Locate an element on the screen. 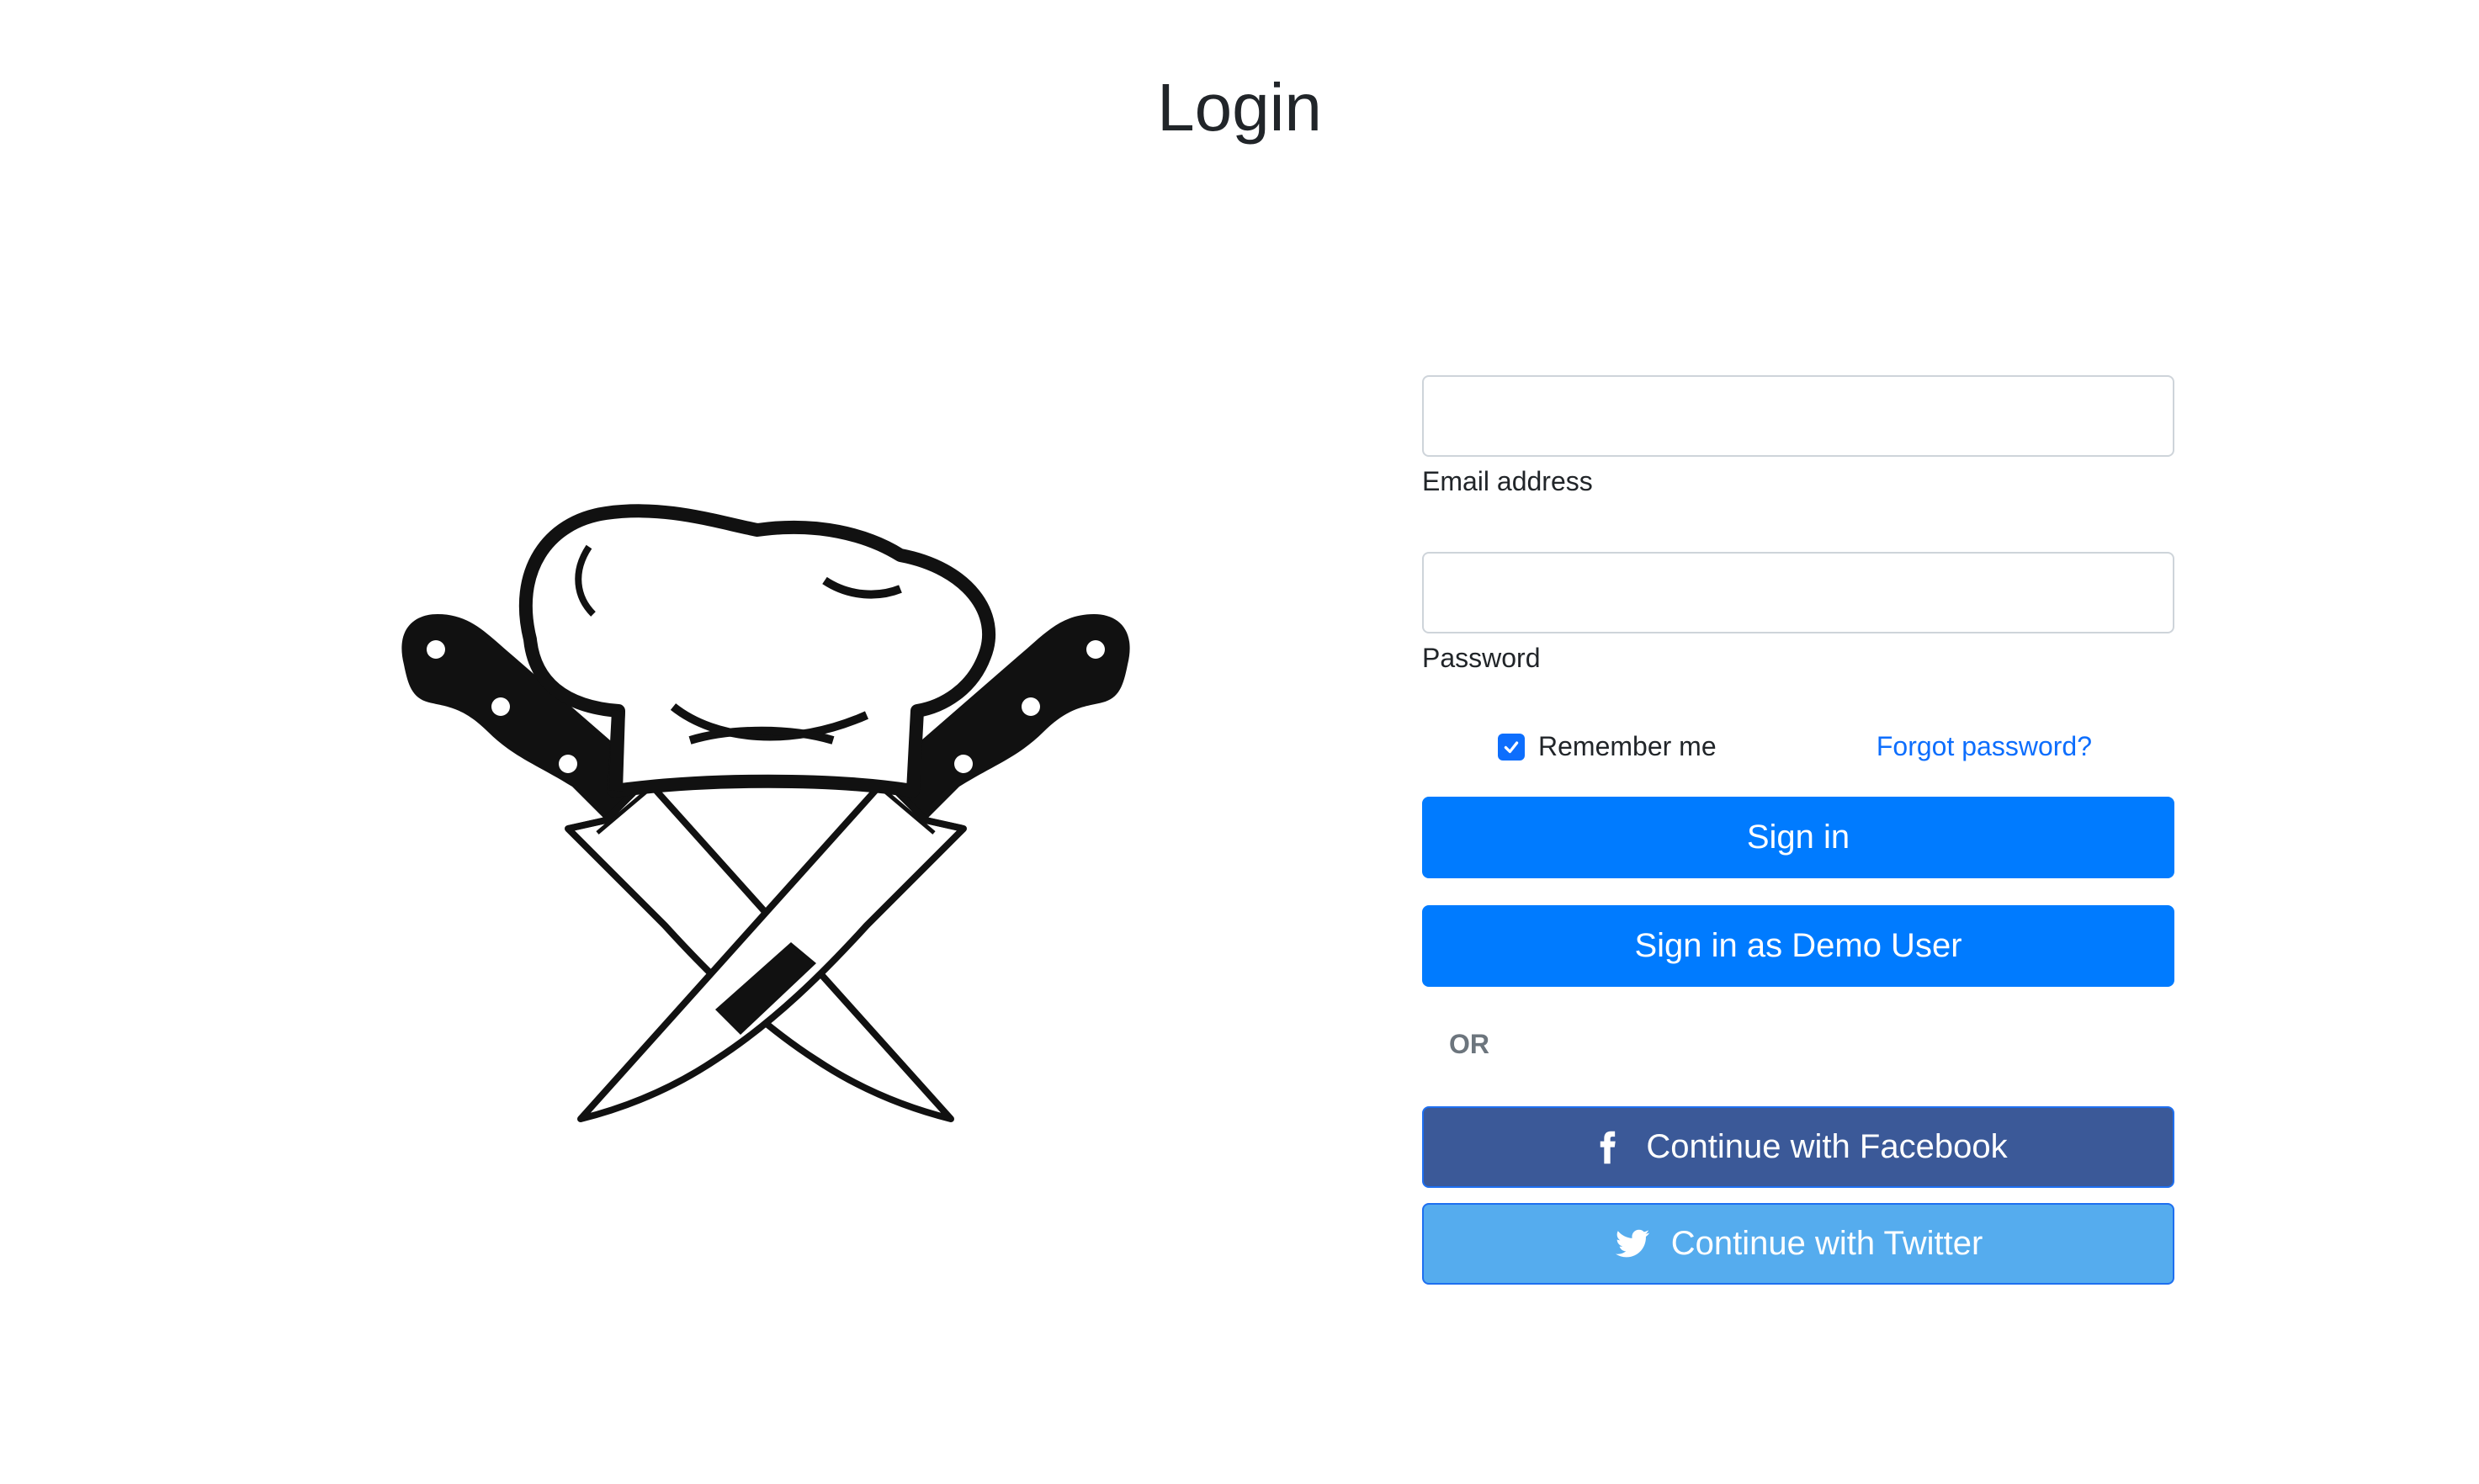  demo-sign-in-button: Sign in as Demo User is located at coordinates (1798, 946).